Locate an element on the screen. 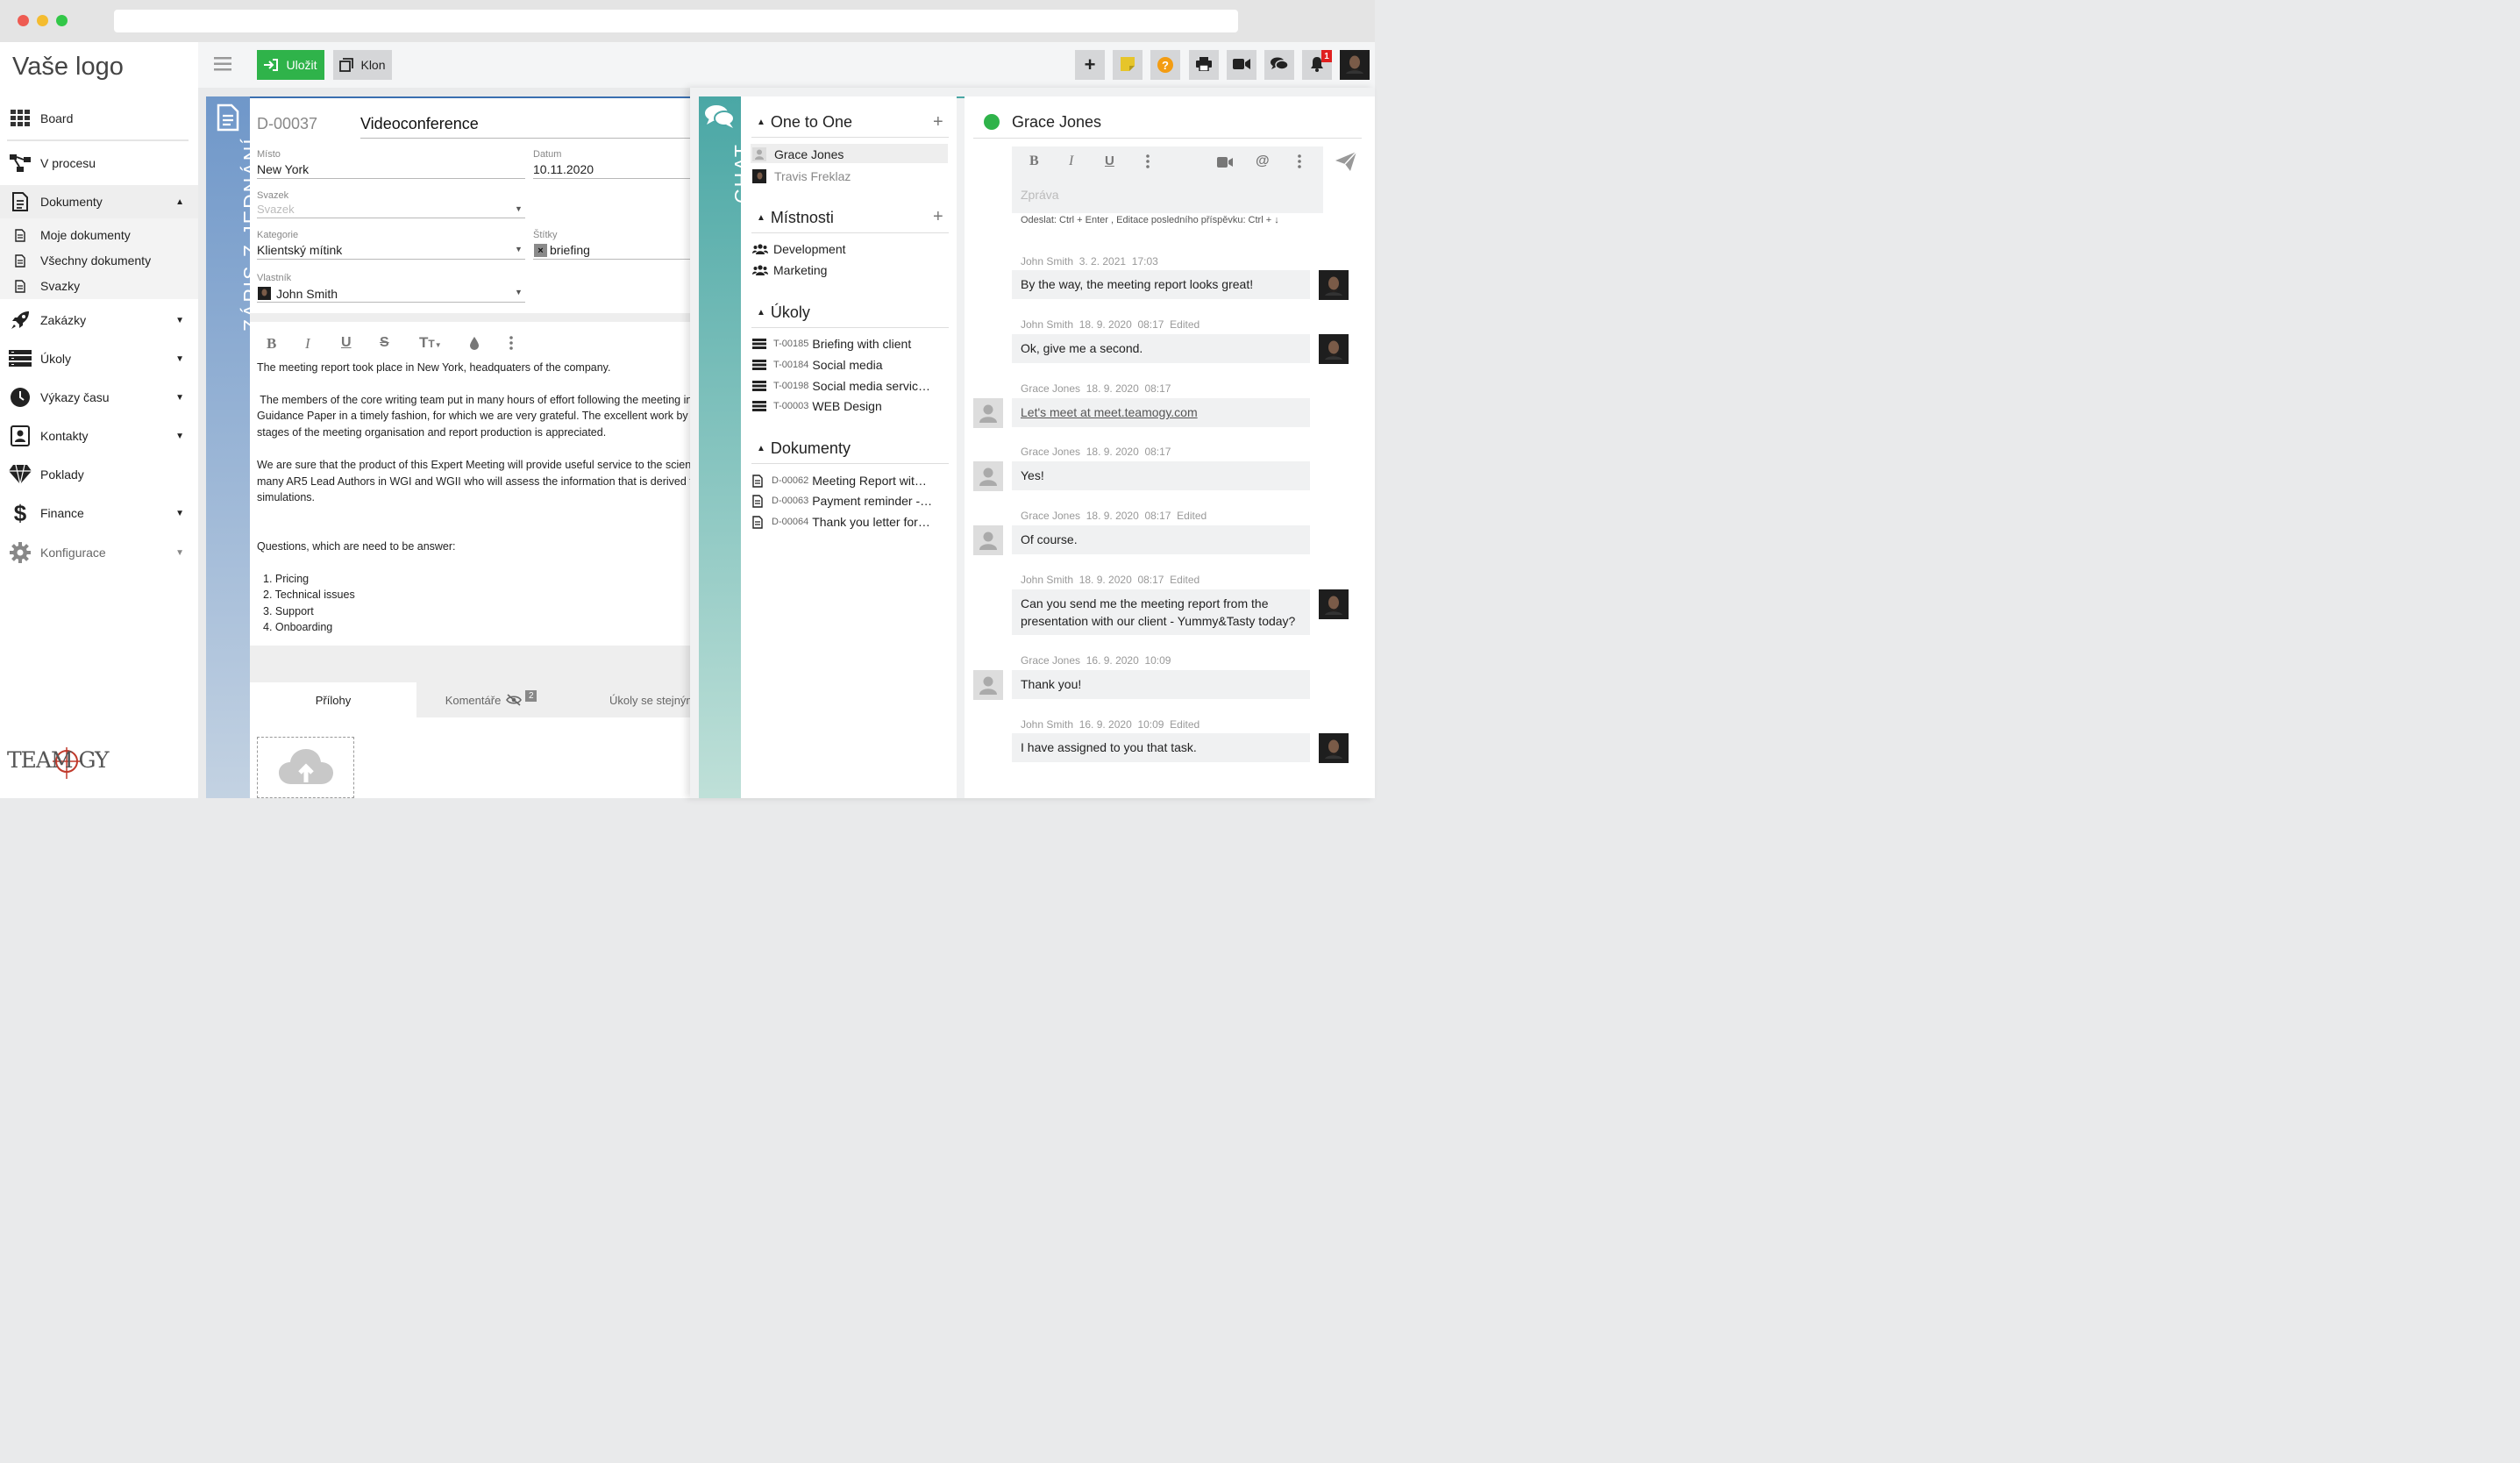  sidebar-item-vykazy-casu: Výkazy času ▼ is located at coordinates (99, 397).